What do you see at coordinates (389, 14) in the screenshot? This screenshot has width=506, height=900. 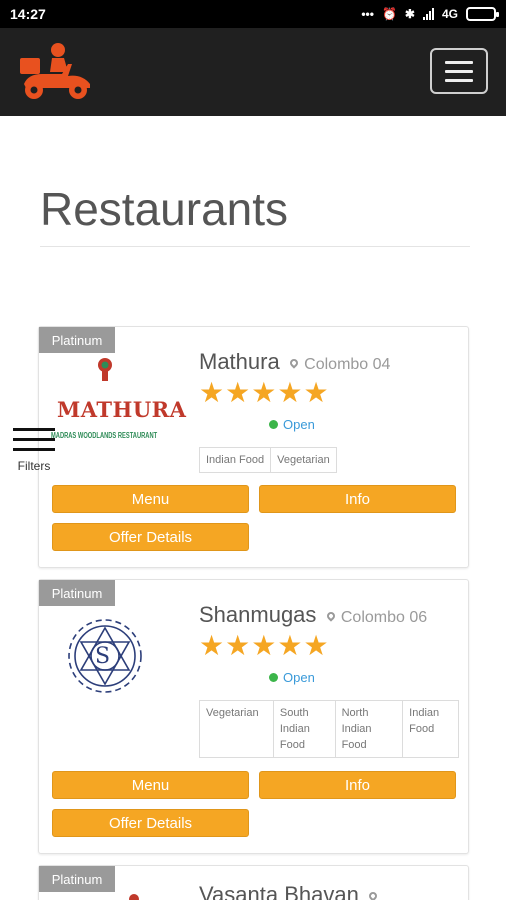 I see `alarm-icon: ⏰` at bounding box center [389, 14].